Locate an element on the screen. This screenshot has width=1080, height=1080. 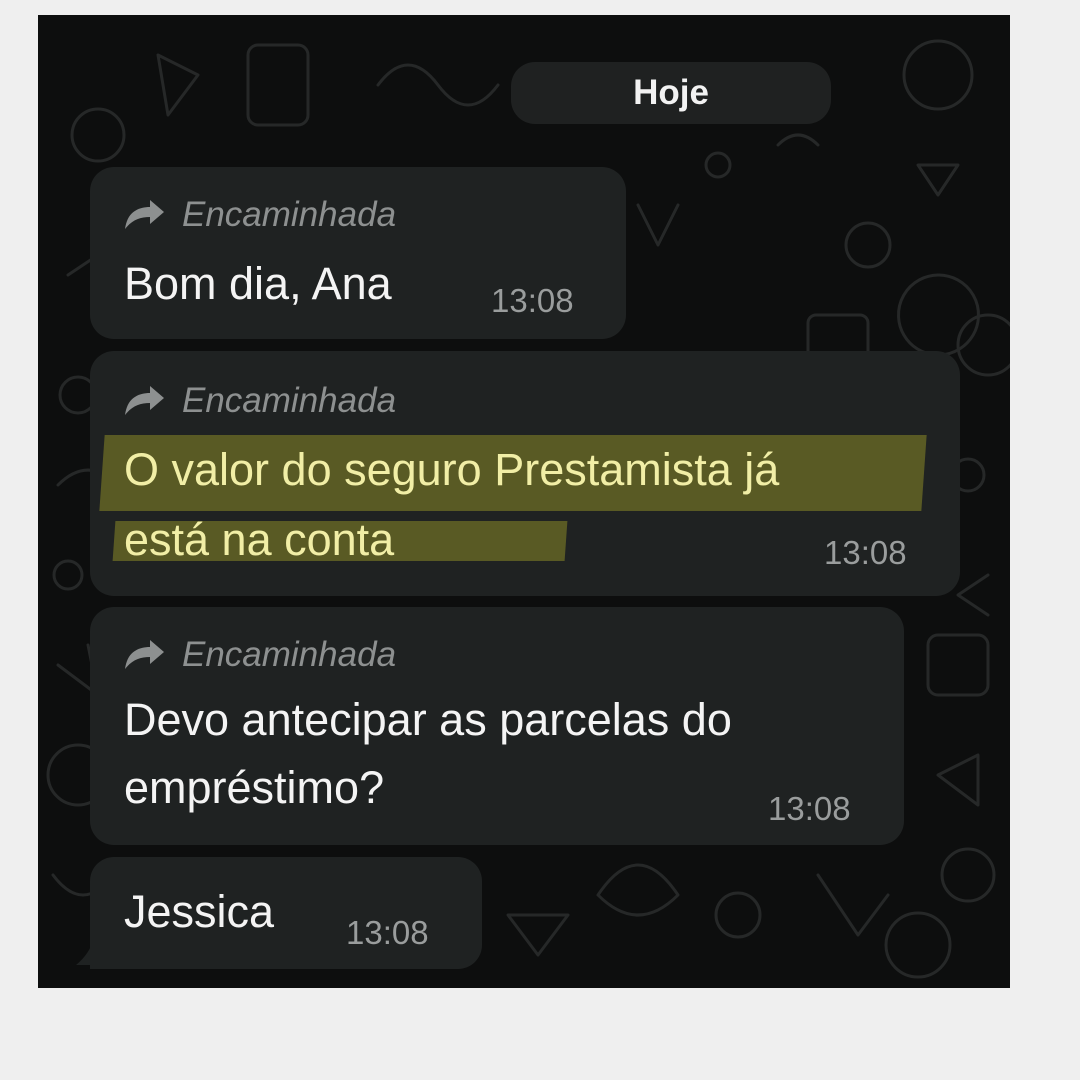
message-text: Jessica is located at coordinates (199, 911).